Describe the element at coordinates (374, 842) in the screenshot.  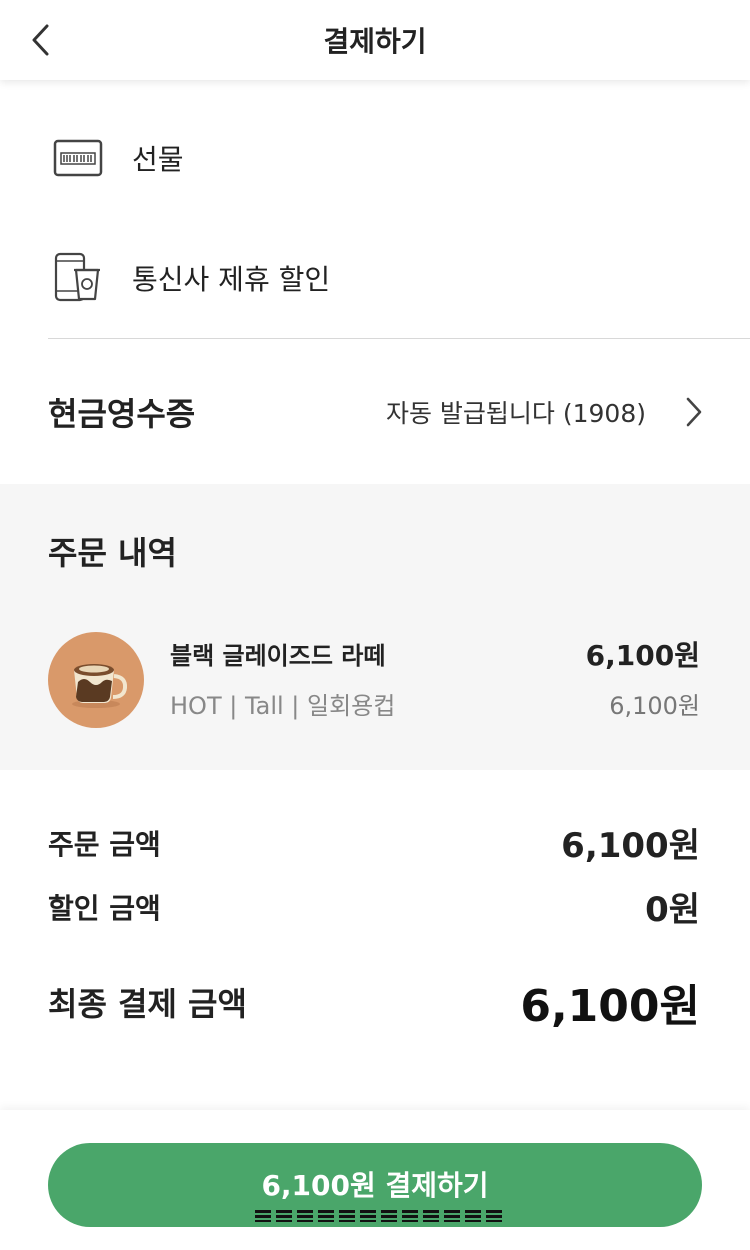
I see `order-amount-row: 주문 금액 6,100원` at that location.